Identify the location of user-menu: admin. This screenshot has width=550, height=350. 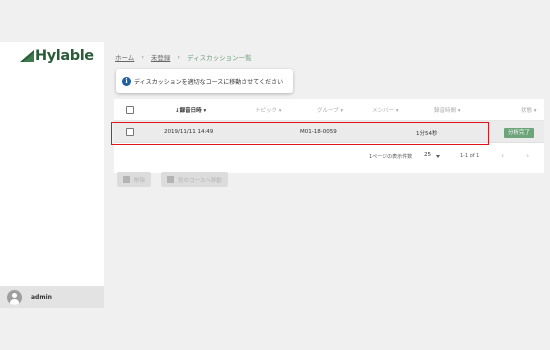
(52, 297).